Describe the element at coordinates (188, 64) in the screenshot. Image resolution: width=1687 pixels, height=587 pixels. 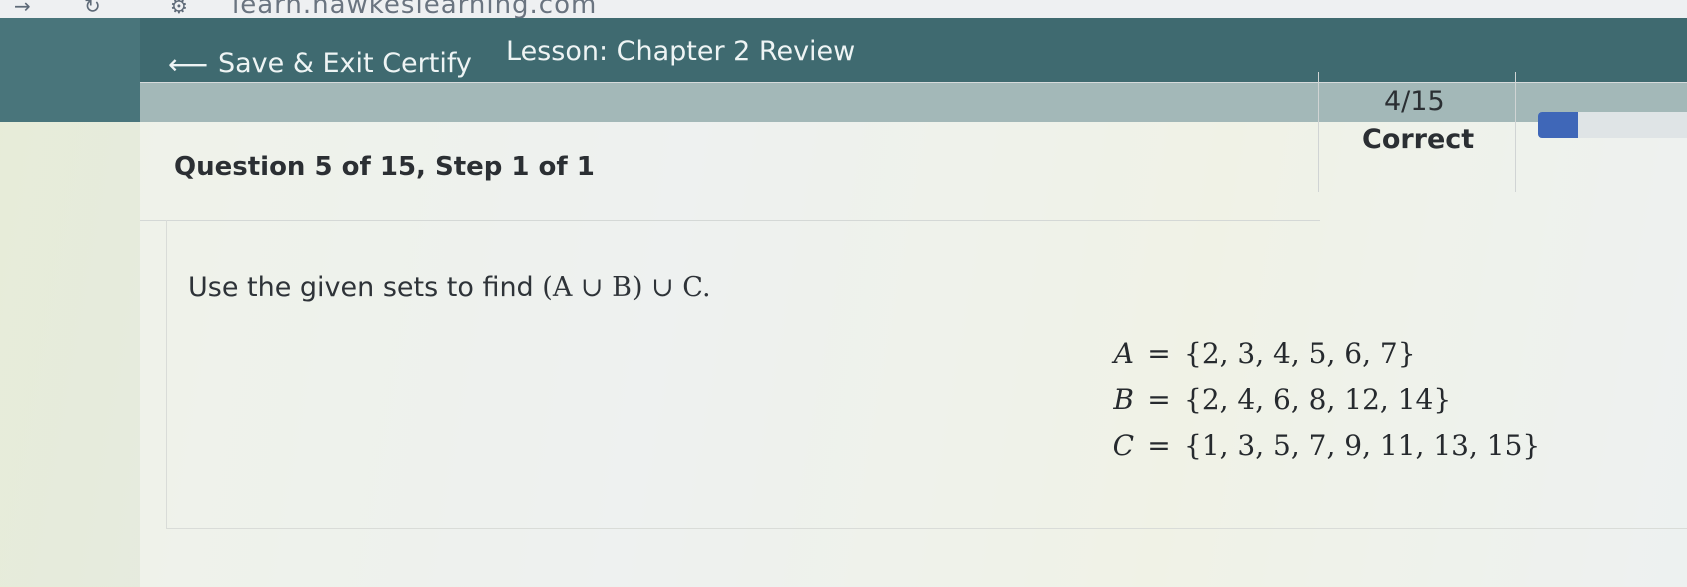
I see `arrow-left-icon: ⟵` at that location.